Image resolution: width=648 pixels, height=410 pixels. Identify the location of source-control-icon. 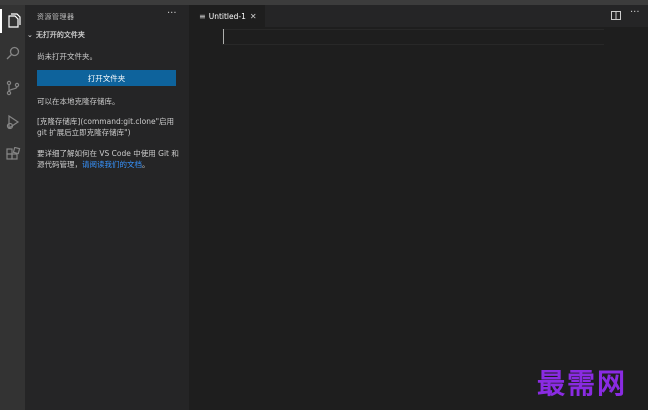
(12, 88).